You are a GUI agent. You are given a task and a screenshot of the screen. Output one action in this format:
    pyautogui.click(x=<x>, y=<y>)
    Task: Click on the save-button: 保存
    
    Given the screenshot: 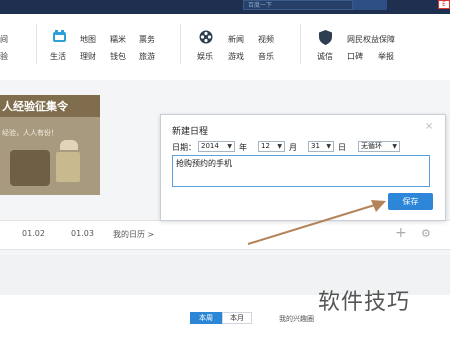 What is the action you would take?
    pyautogui.click(x=410, y=201)
    